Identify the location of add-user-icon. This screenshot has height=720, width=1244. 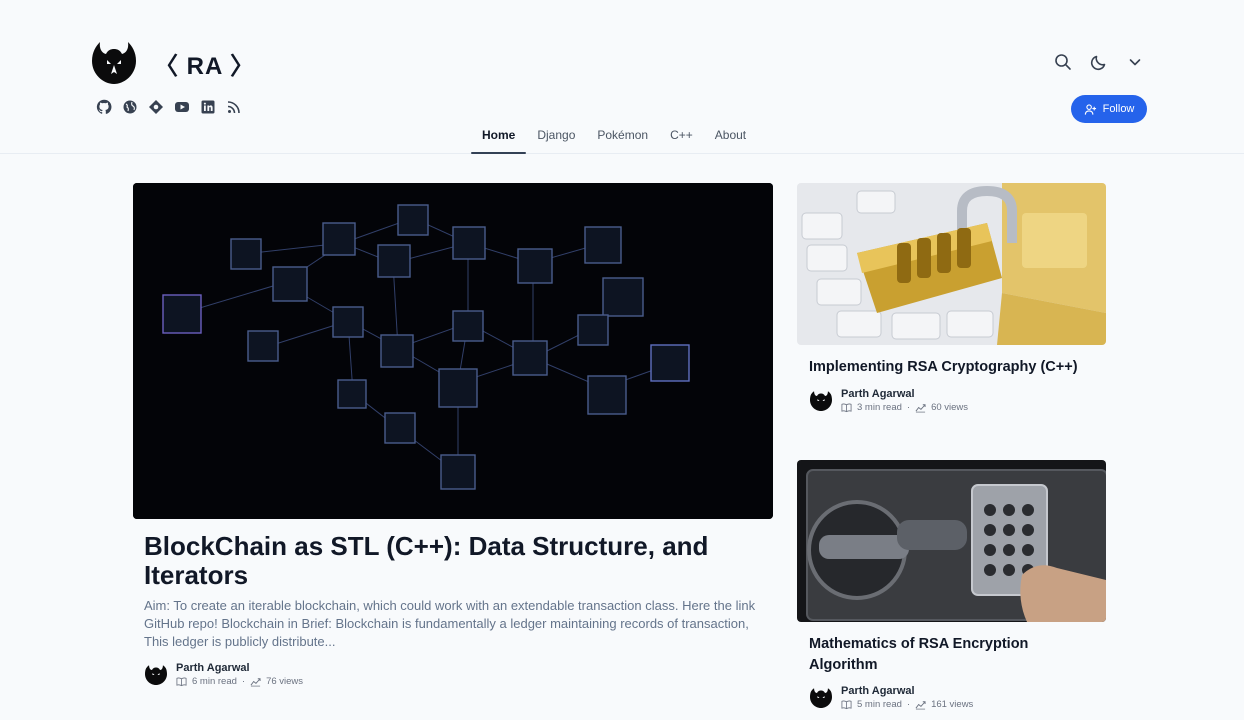
(1090, 109).